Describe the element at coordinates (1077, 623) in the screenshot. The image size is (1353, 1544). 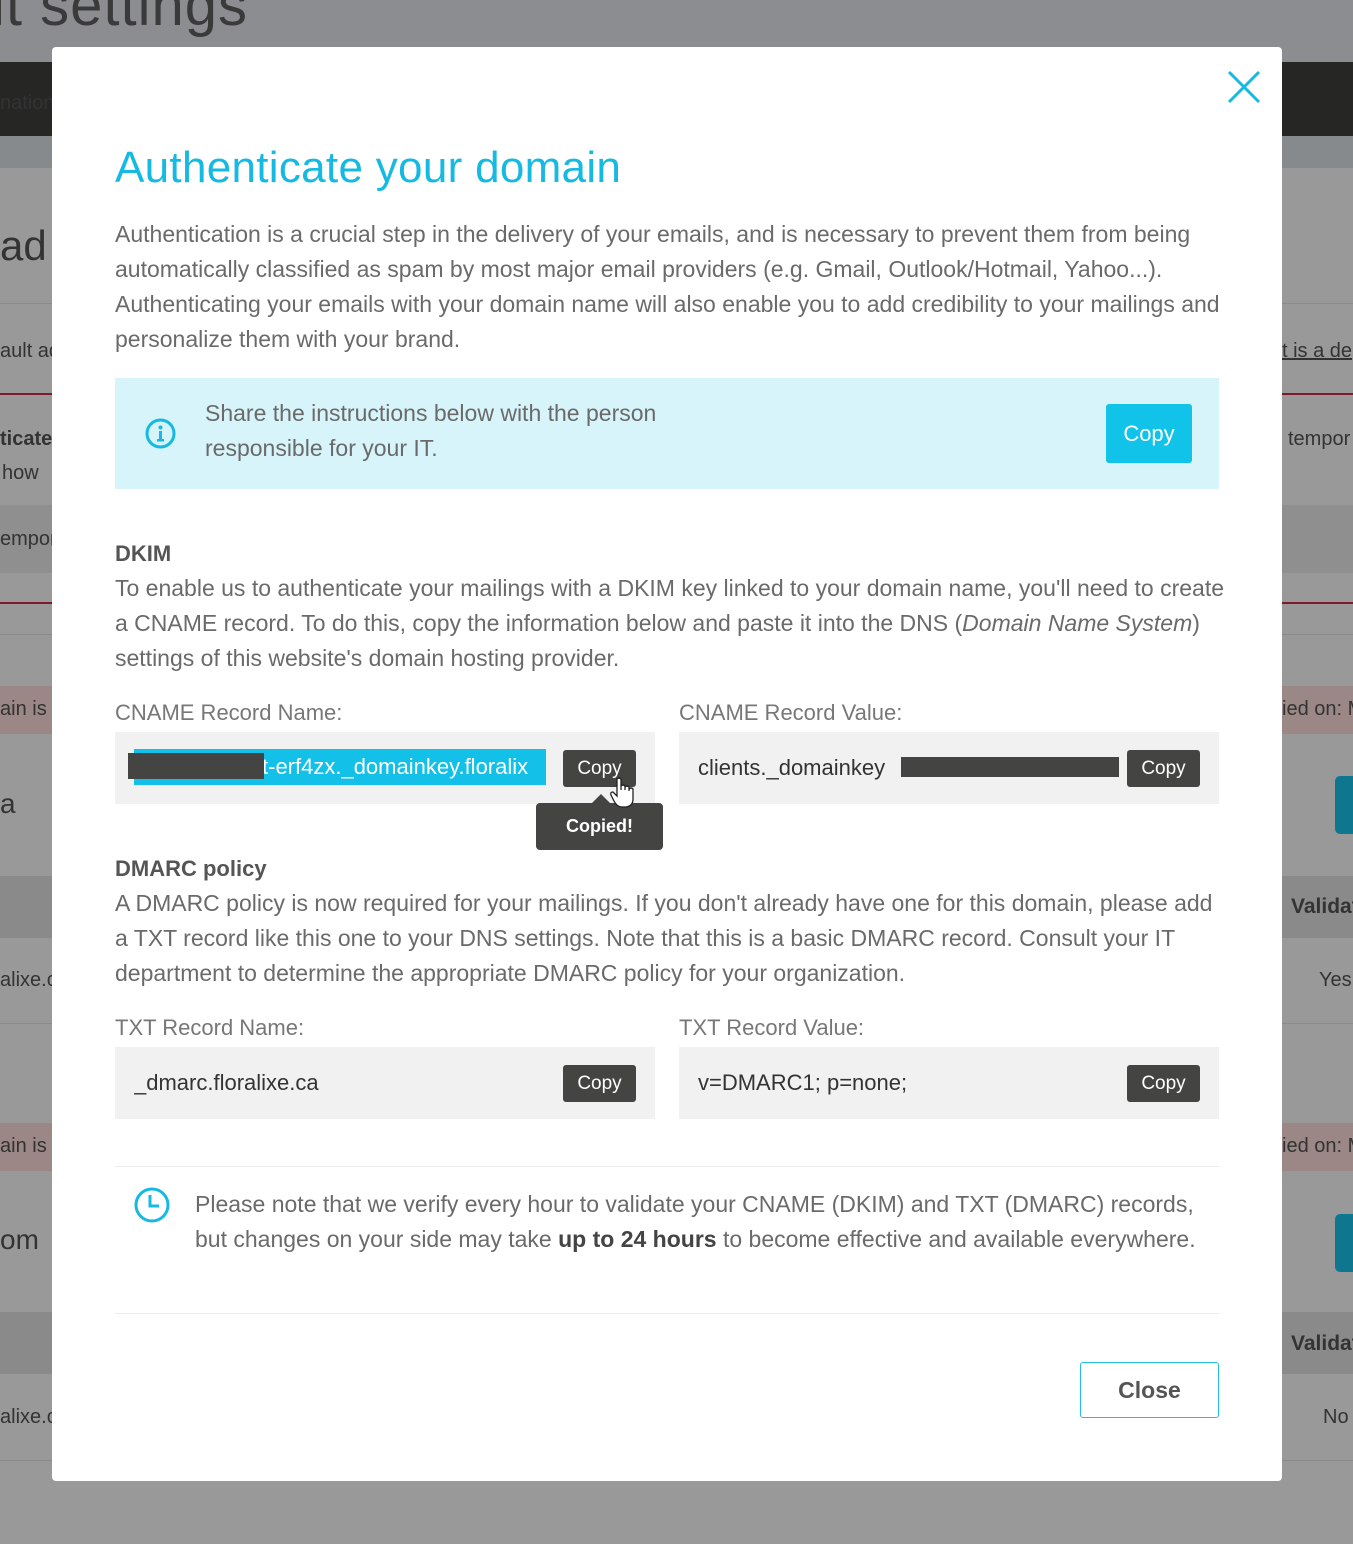
I see `dkim-text-italic: Domain Name System` at that location.